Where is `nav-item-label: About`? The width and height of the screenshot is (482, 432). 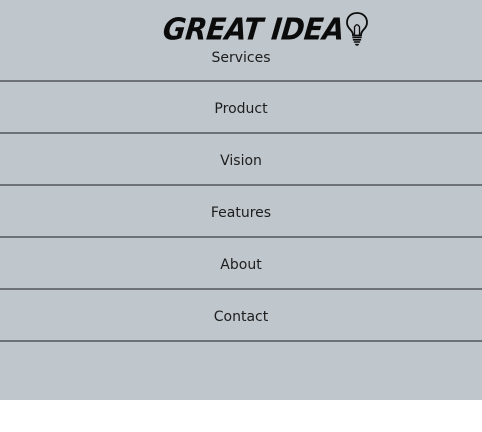
nav-item-label: About is located at coordinates (241, 265).